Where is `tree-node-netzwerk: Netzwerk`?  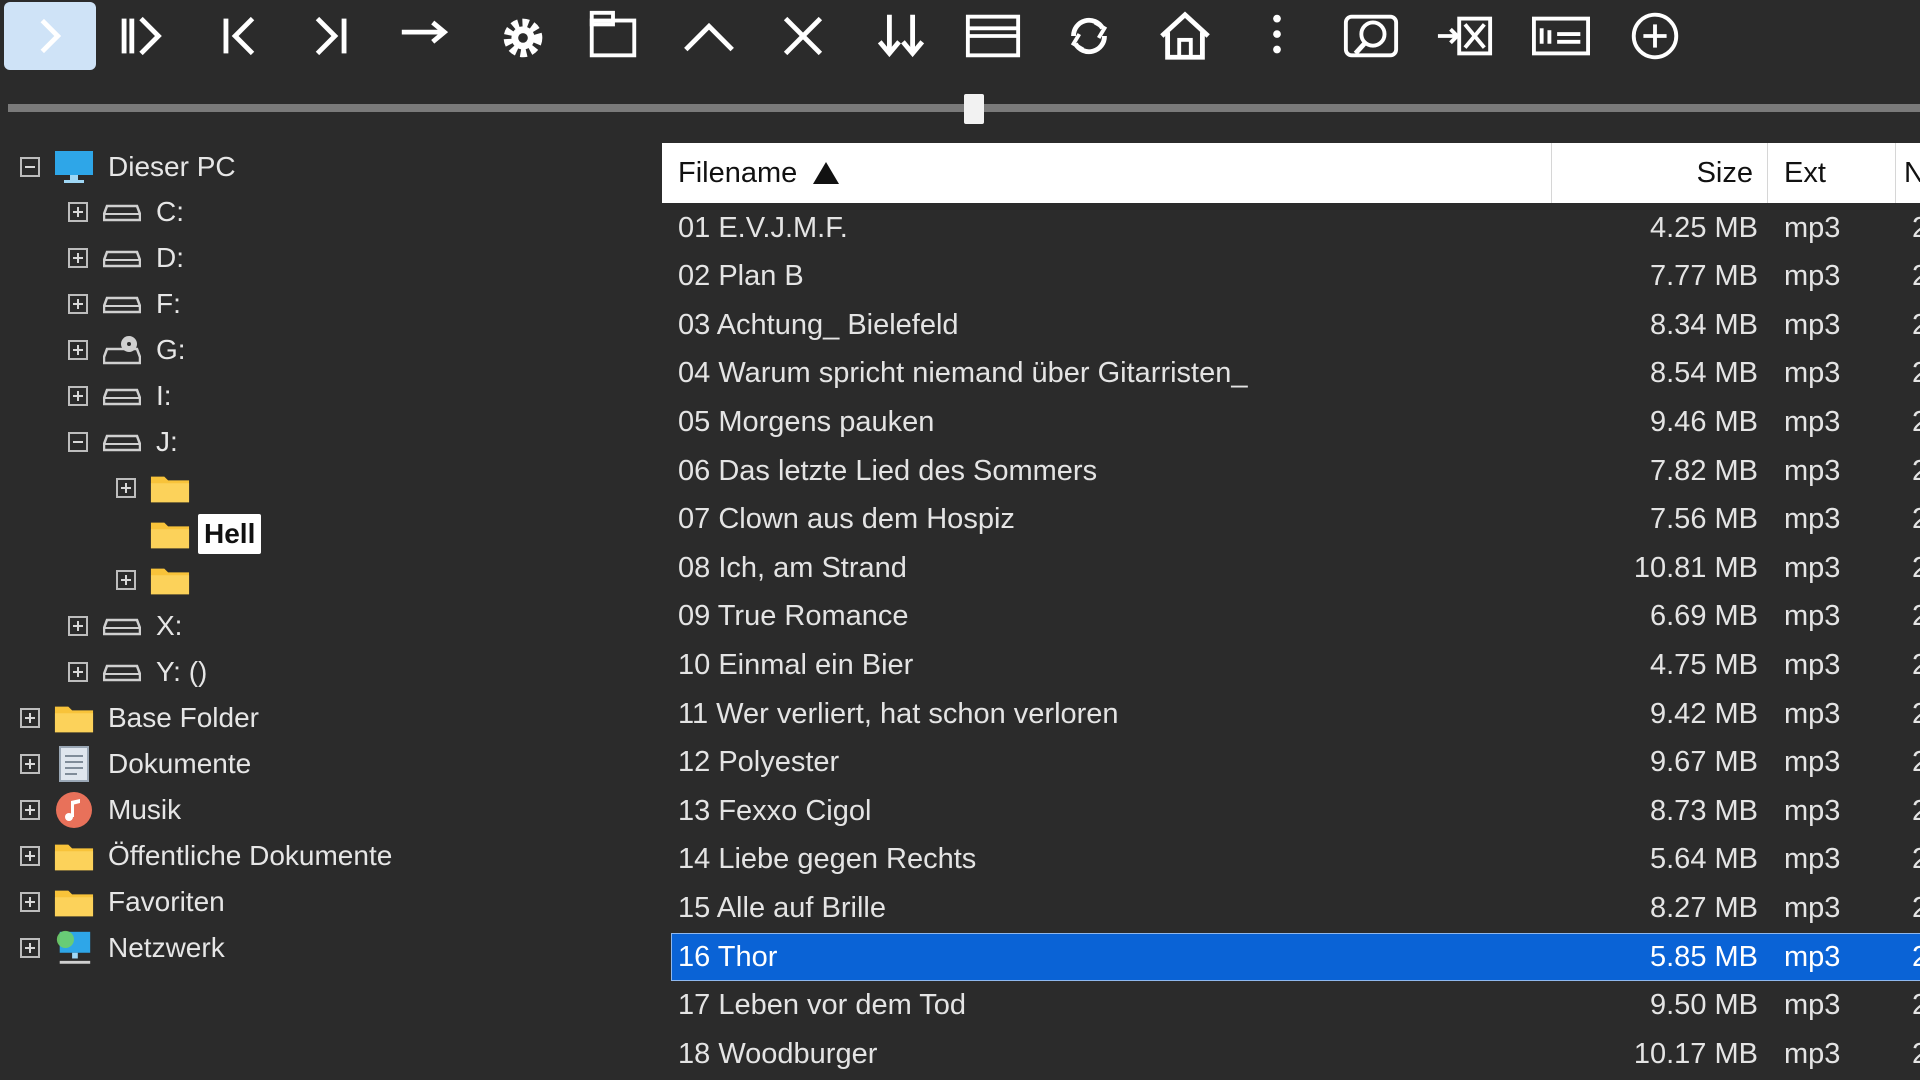
tree-node-netzwerk: Netzwerk is located at coordinates (122, 948).